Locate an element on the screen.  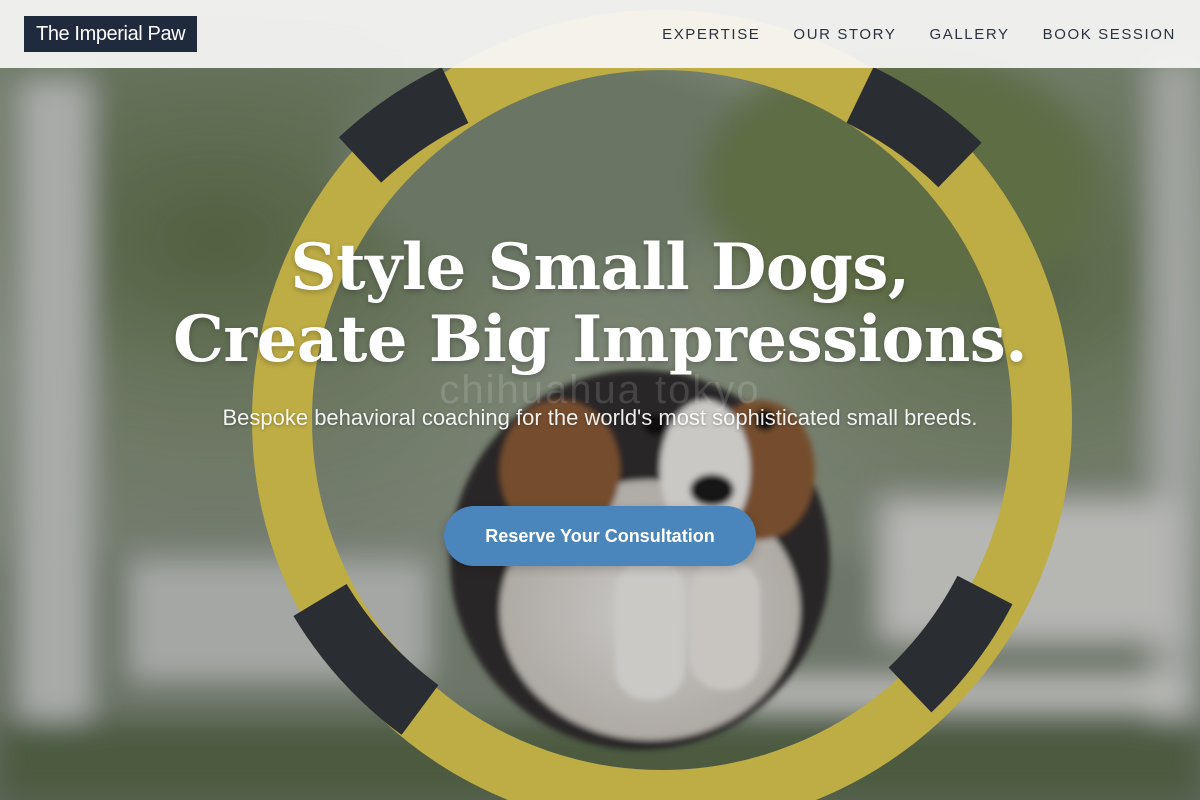
site-logo: The Imperial Paw is located at coordinates (111, 34).